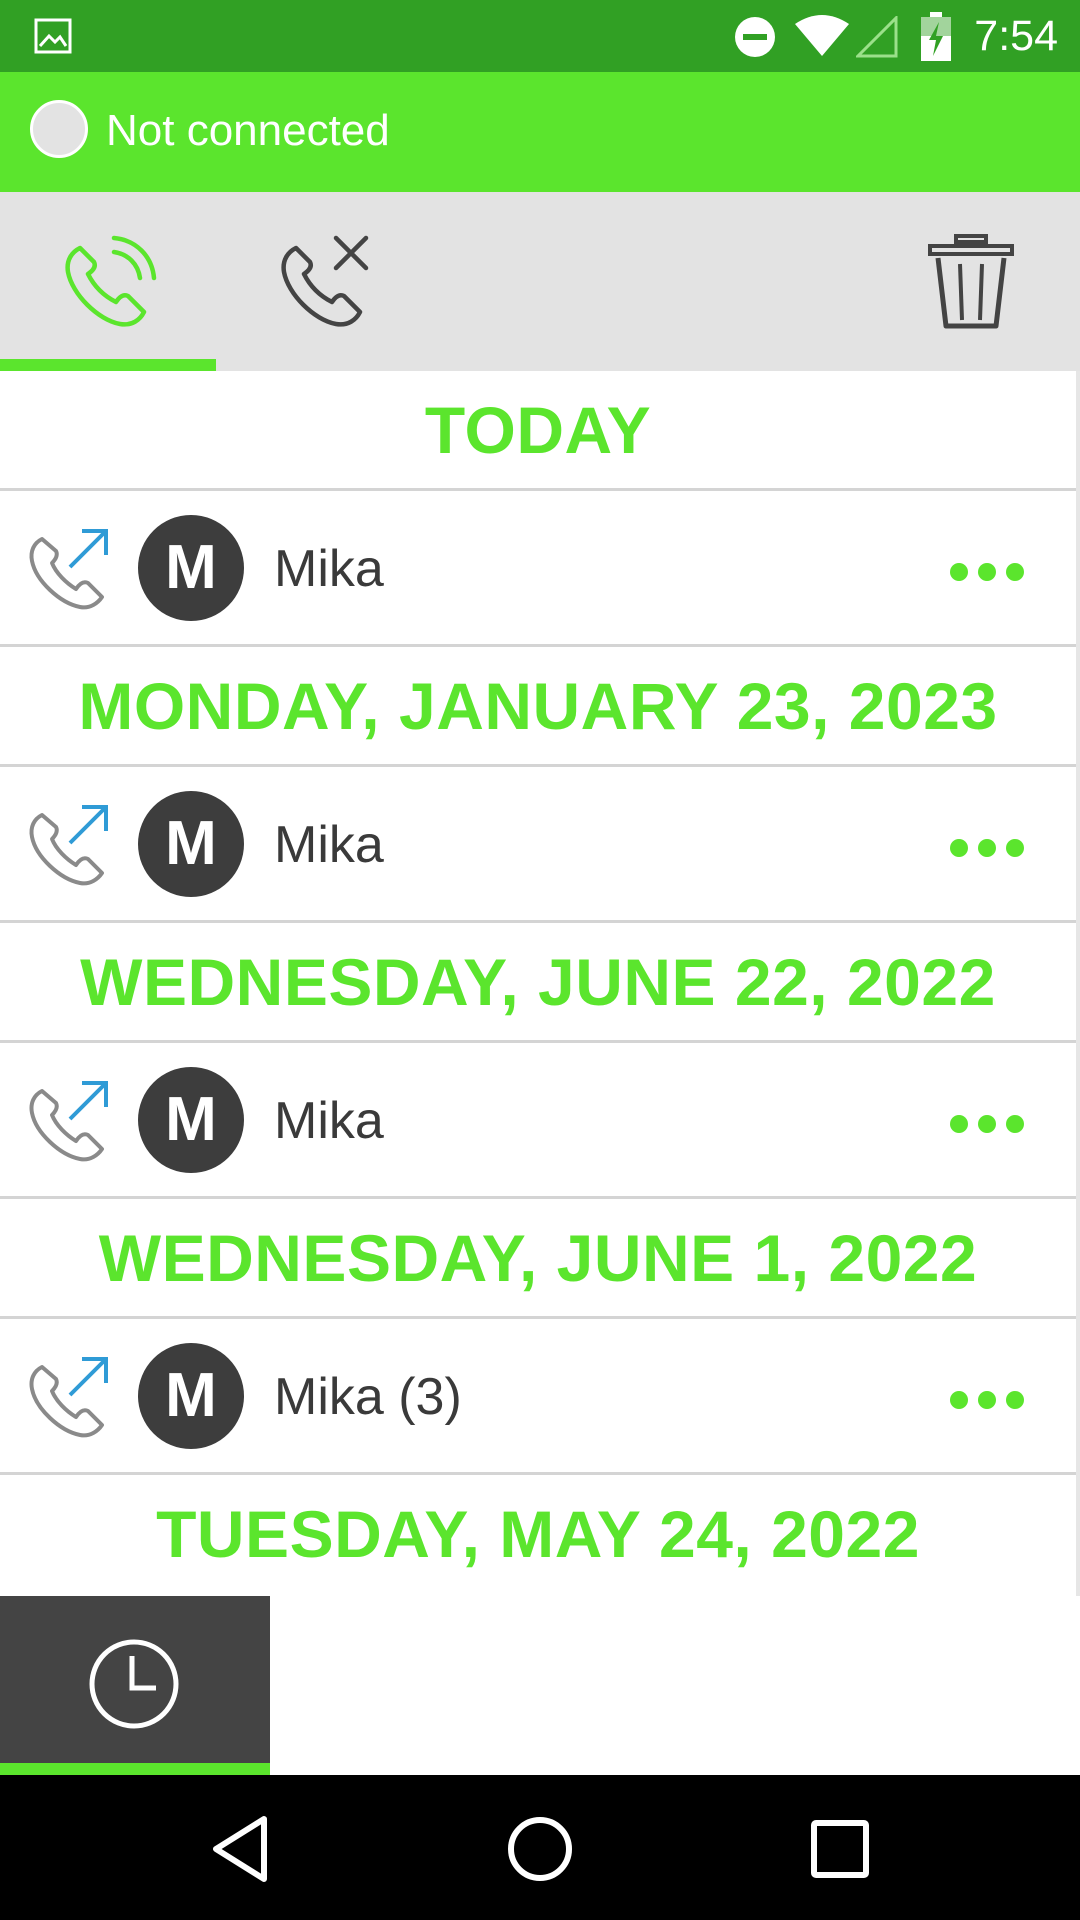  Describe the element at coordinates (538, 1397) in the screenshot. I see `call-row: M Mika (3)` at that location.